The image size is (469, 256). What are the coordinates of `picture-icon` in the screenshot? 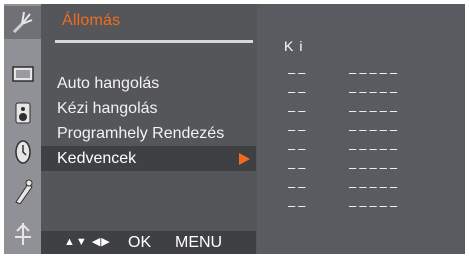 It's located at (22, 73).